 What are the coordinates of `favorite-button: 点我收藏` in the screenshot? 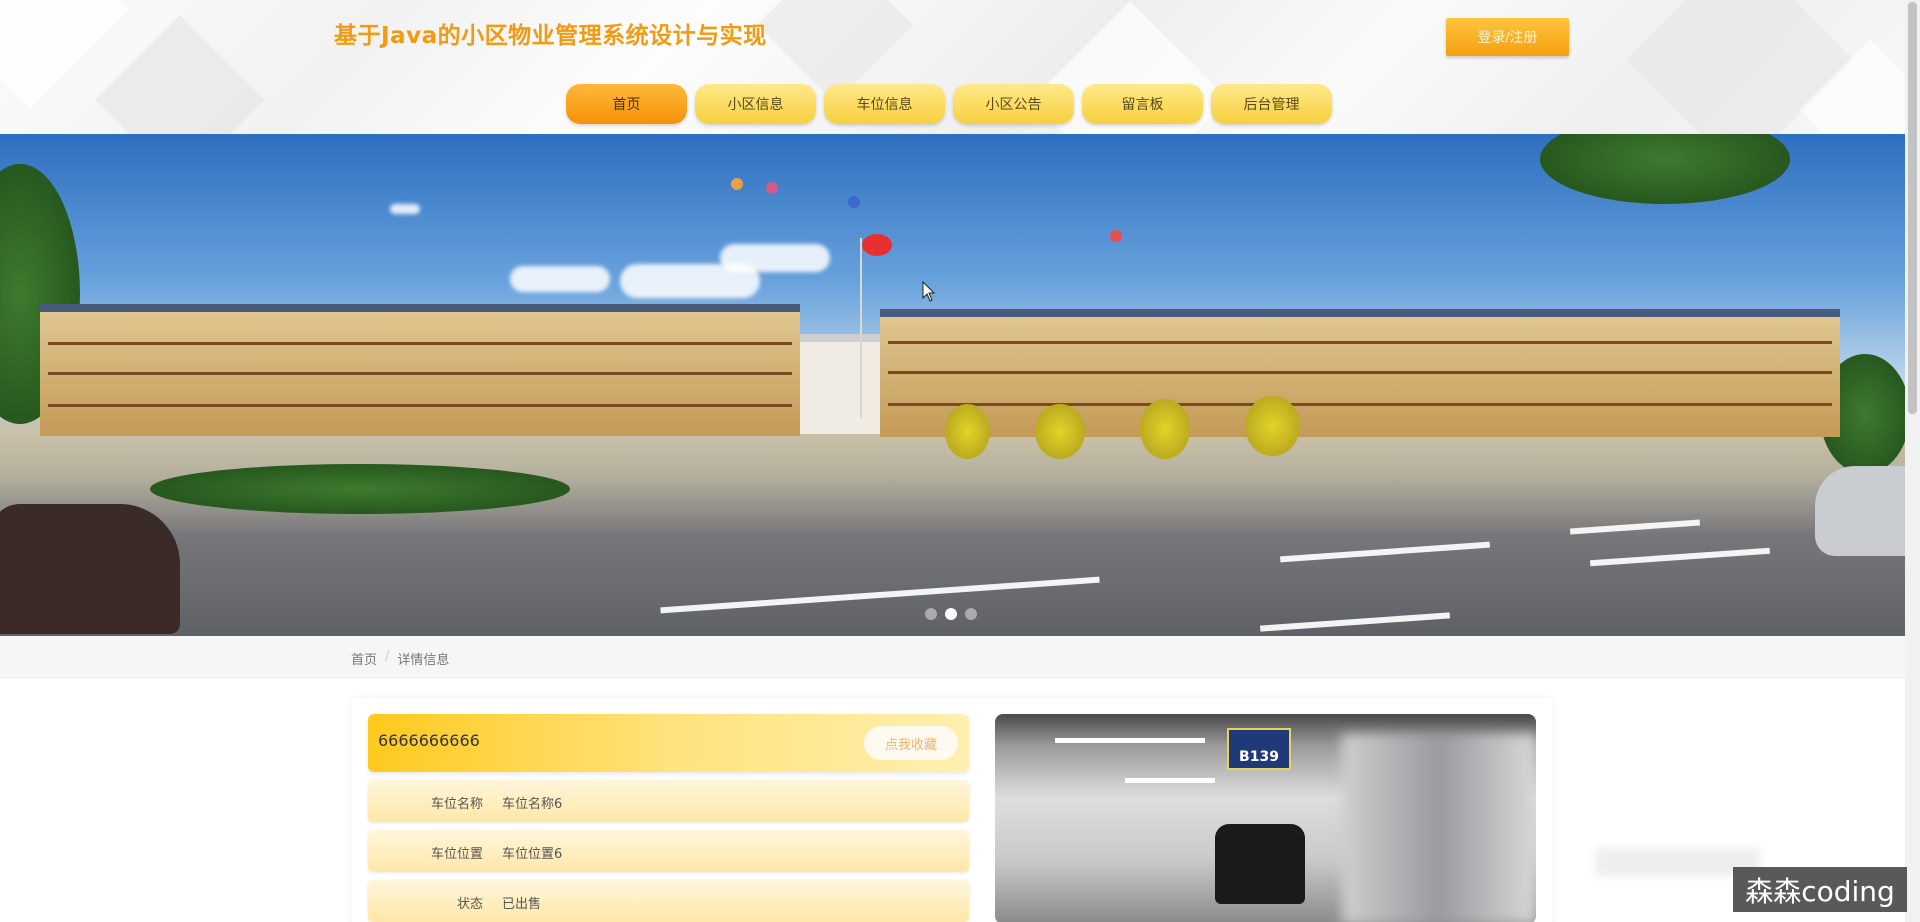 It's located at (911, 743).